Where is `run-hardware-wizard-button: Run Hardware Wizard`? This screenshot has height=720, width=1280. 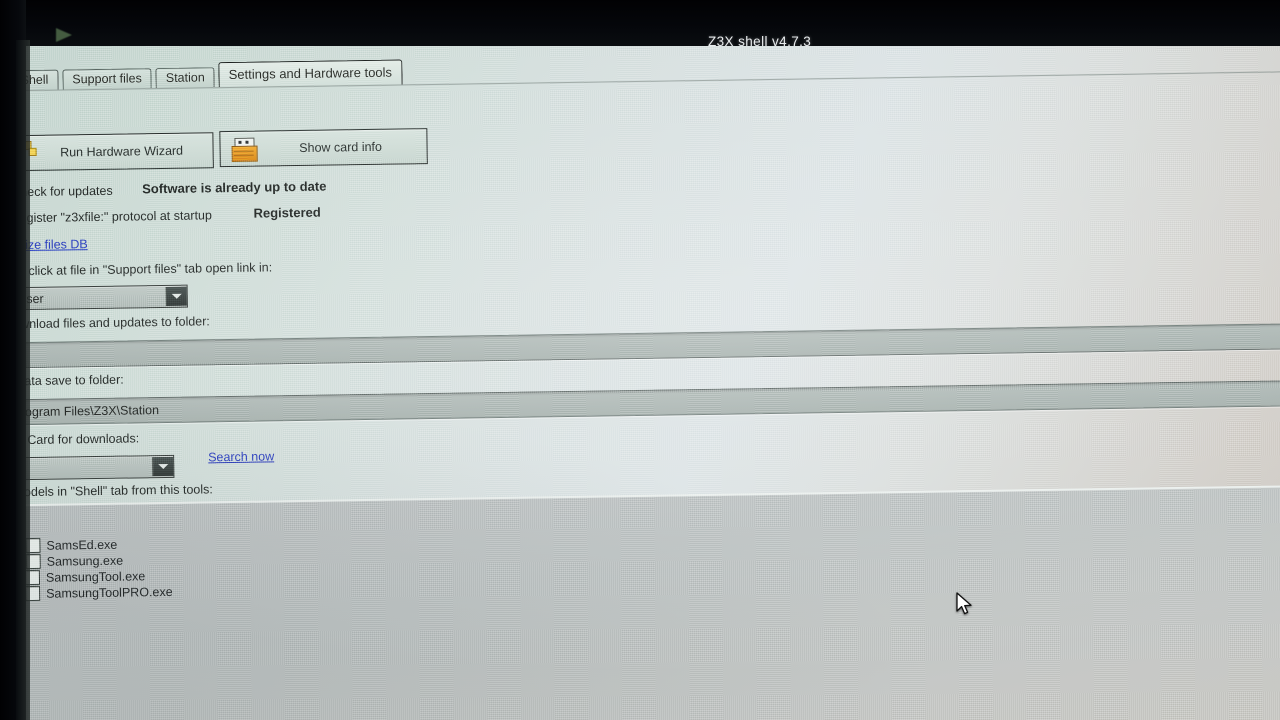
run-hardware-wizard-button: Run Hardware Wizard is located at coordinates (107, 152).